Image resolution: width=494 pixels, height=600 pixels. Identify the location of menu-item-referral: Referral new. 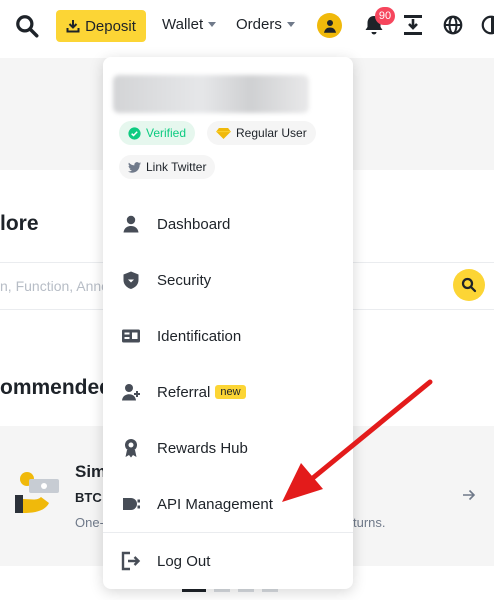
(228, 392).